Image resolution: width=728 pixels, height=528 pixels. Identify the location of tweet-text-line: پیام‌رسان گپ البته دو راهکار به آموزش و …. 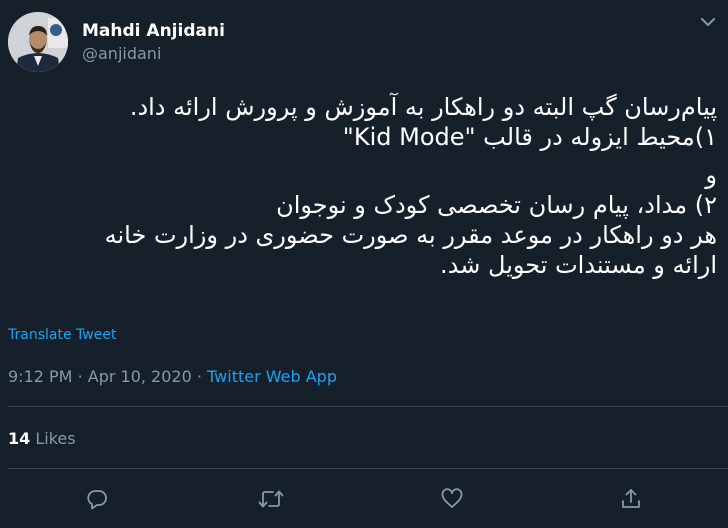
(423, 107).